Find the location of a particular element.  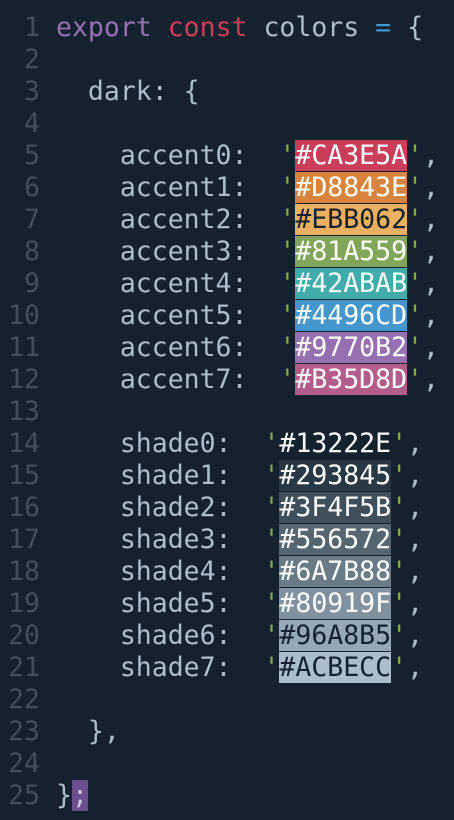

code-line: 9 accent4: '#42ABAB', is located at coordinates (227, 284).